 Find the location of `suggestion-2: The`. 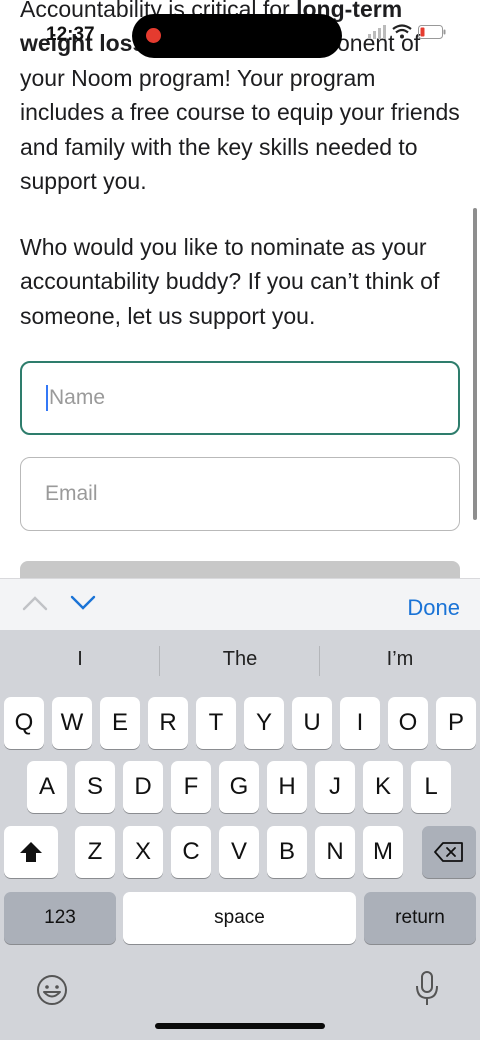

suggestion-2: The is located at coordinates (240, 659).